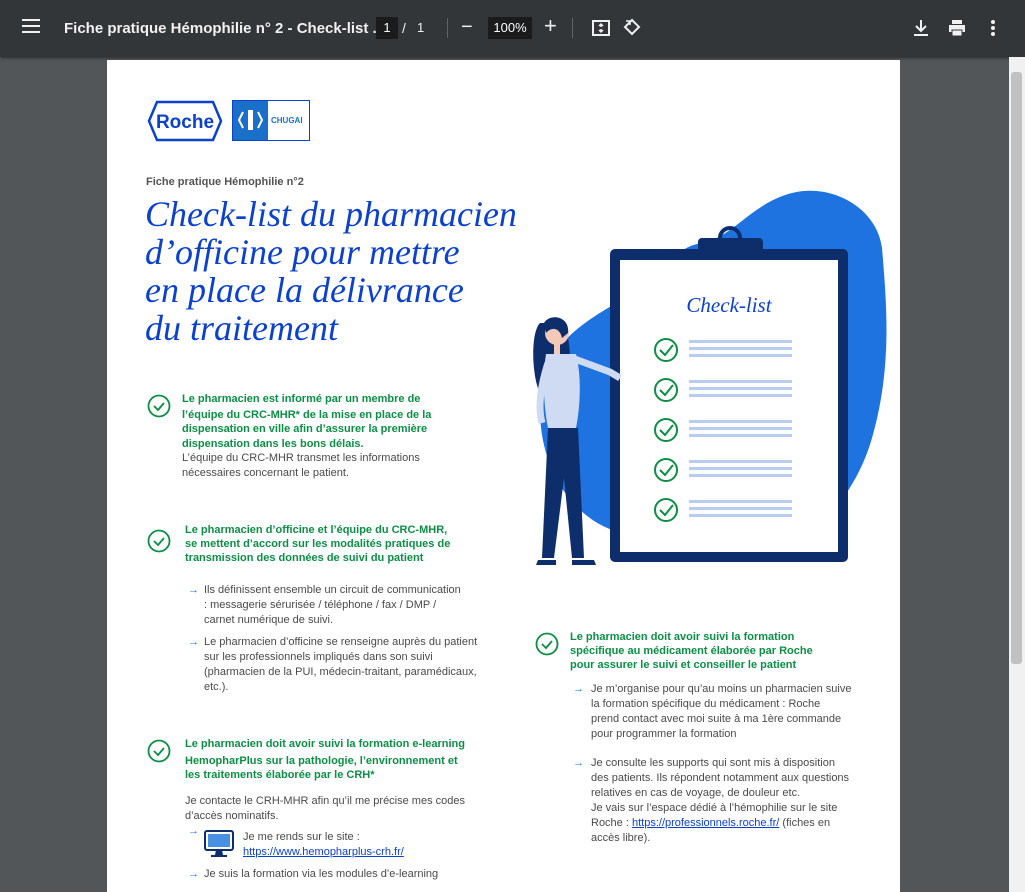 The height and width of the screenshot is (892, 1025). I want to click on svg-text: Roche, so click(185, 122).